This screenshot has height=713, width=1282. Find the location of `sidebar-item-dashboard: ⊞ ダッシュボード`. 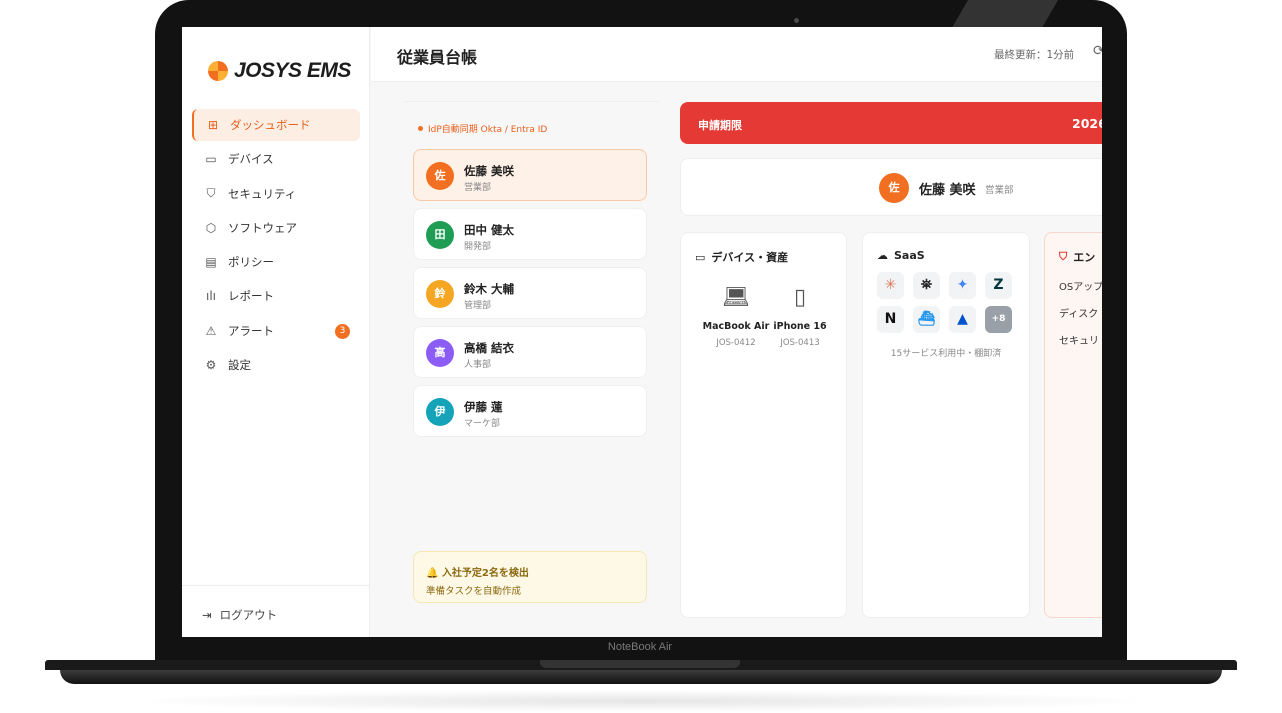

sidebar-item-dashboard: ⊞ ダッシュボード is located at coordinates (276, 125).